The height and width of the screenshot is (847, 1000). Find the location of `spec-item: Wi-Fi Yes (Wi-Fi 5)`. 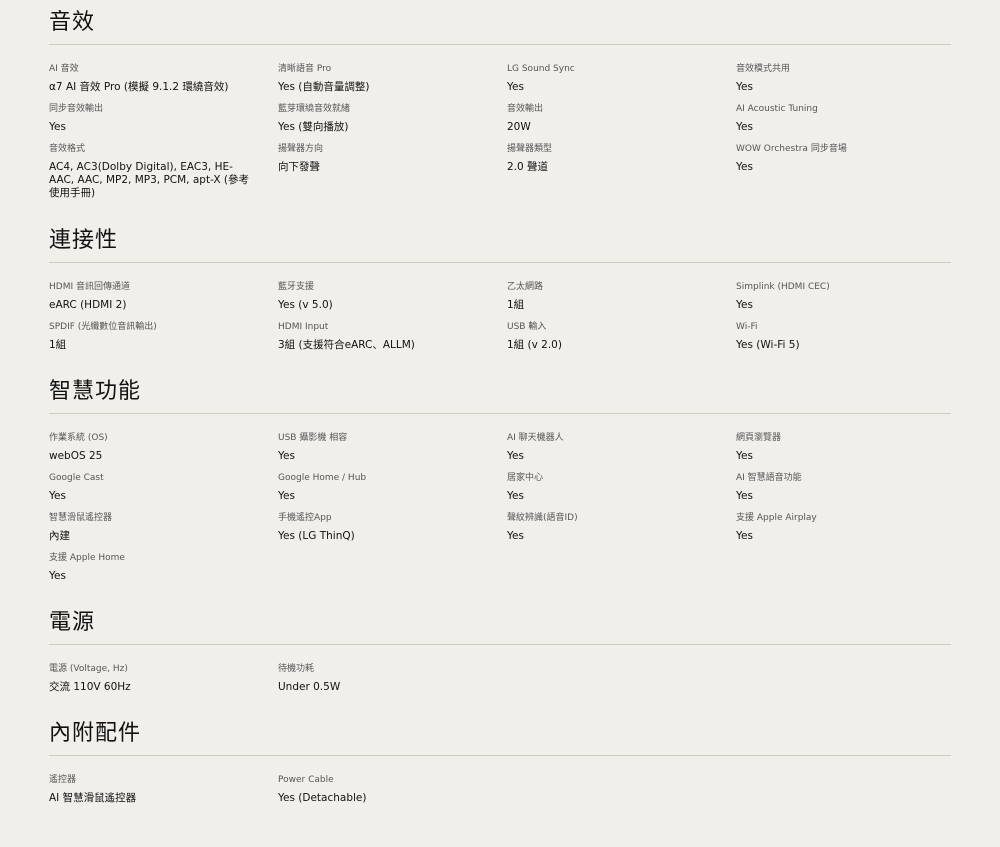

spec-item: Wi-Fi Yes (Wi-Fi 5) is located at coordinates (843, 337).